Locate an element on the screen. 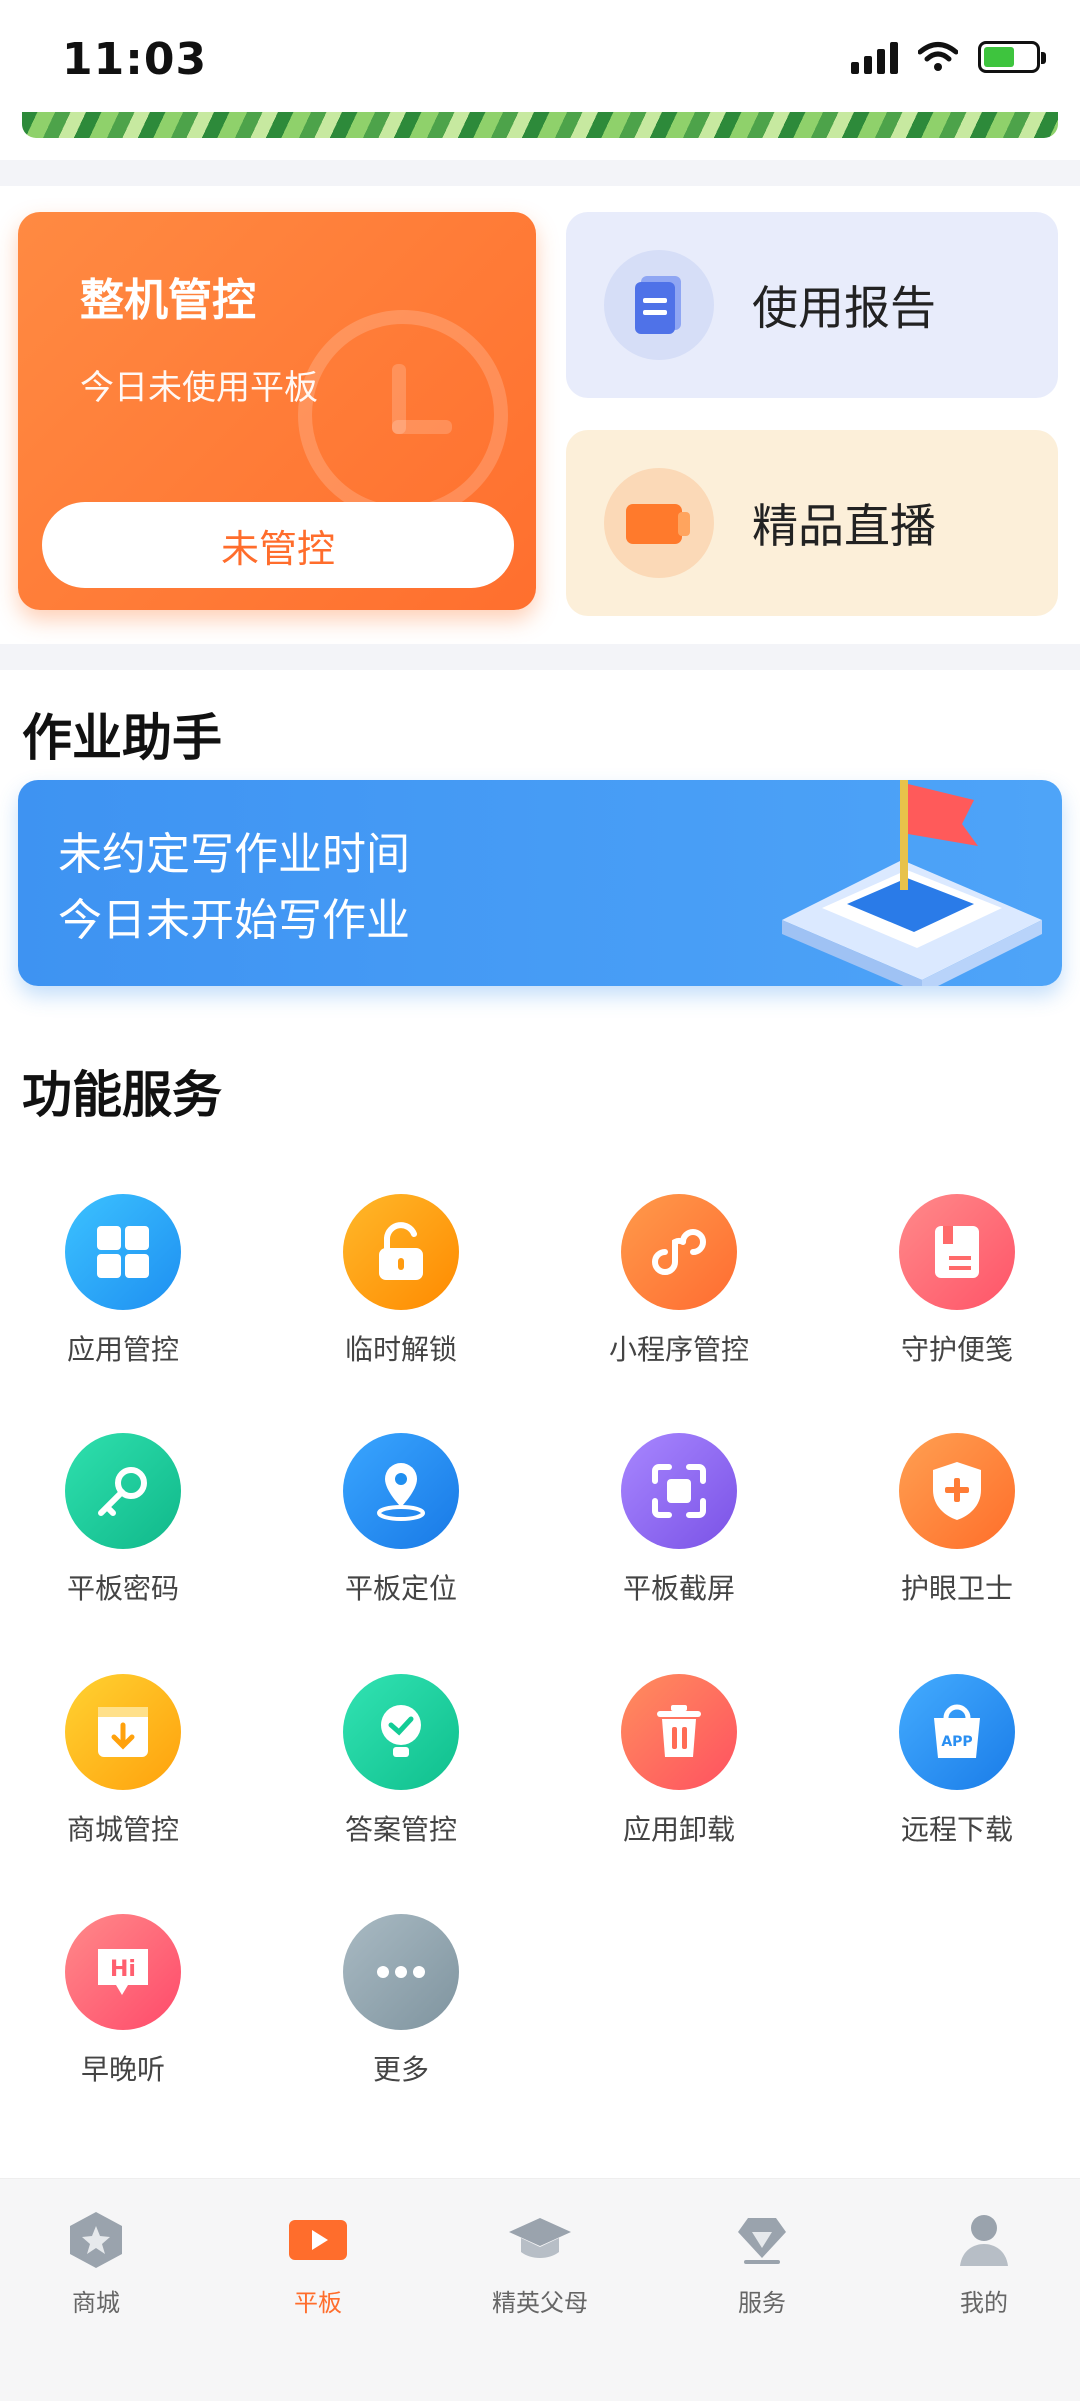 This screenshot has height=2401, width=1080. svg-text: Hi is located at coordinates (123, 1969).